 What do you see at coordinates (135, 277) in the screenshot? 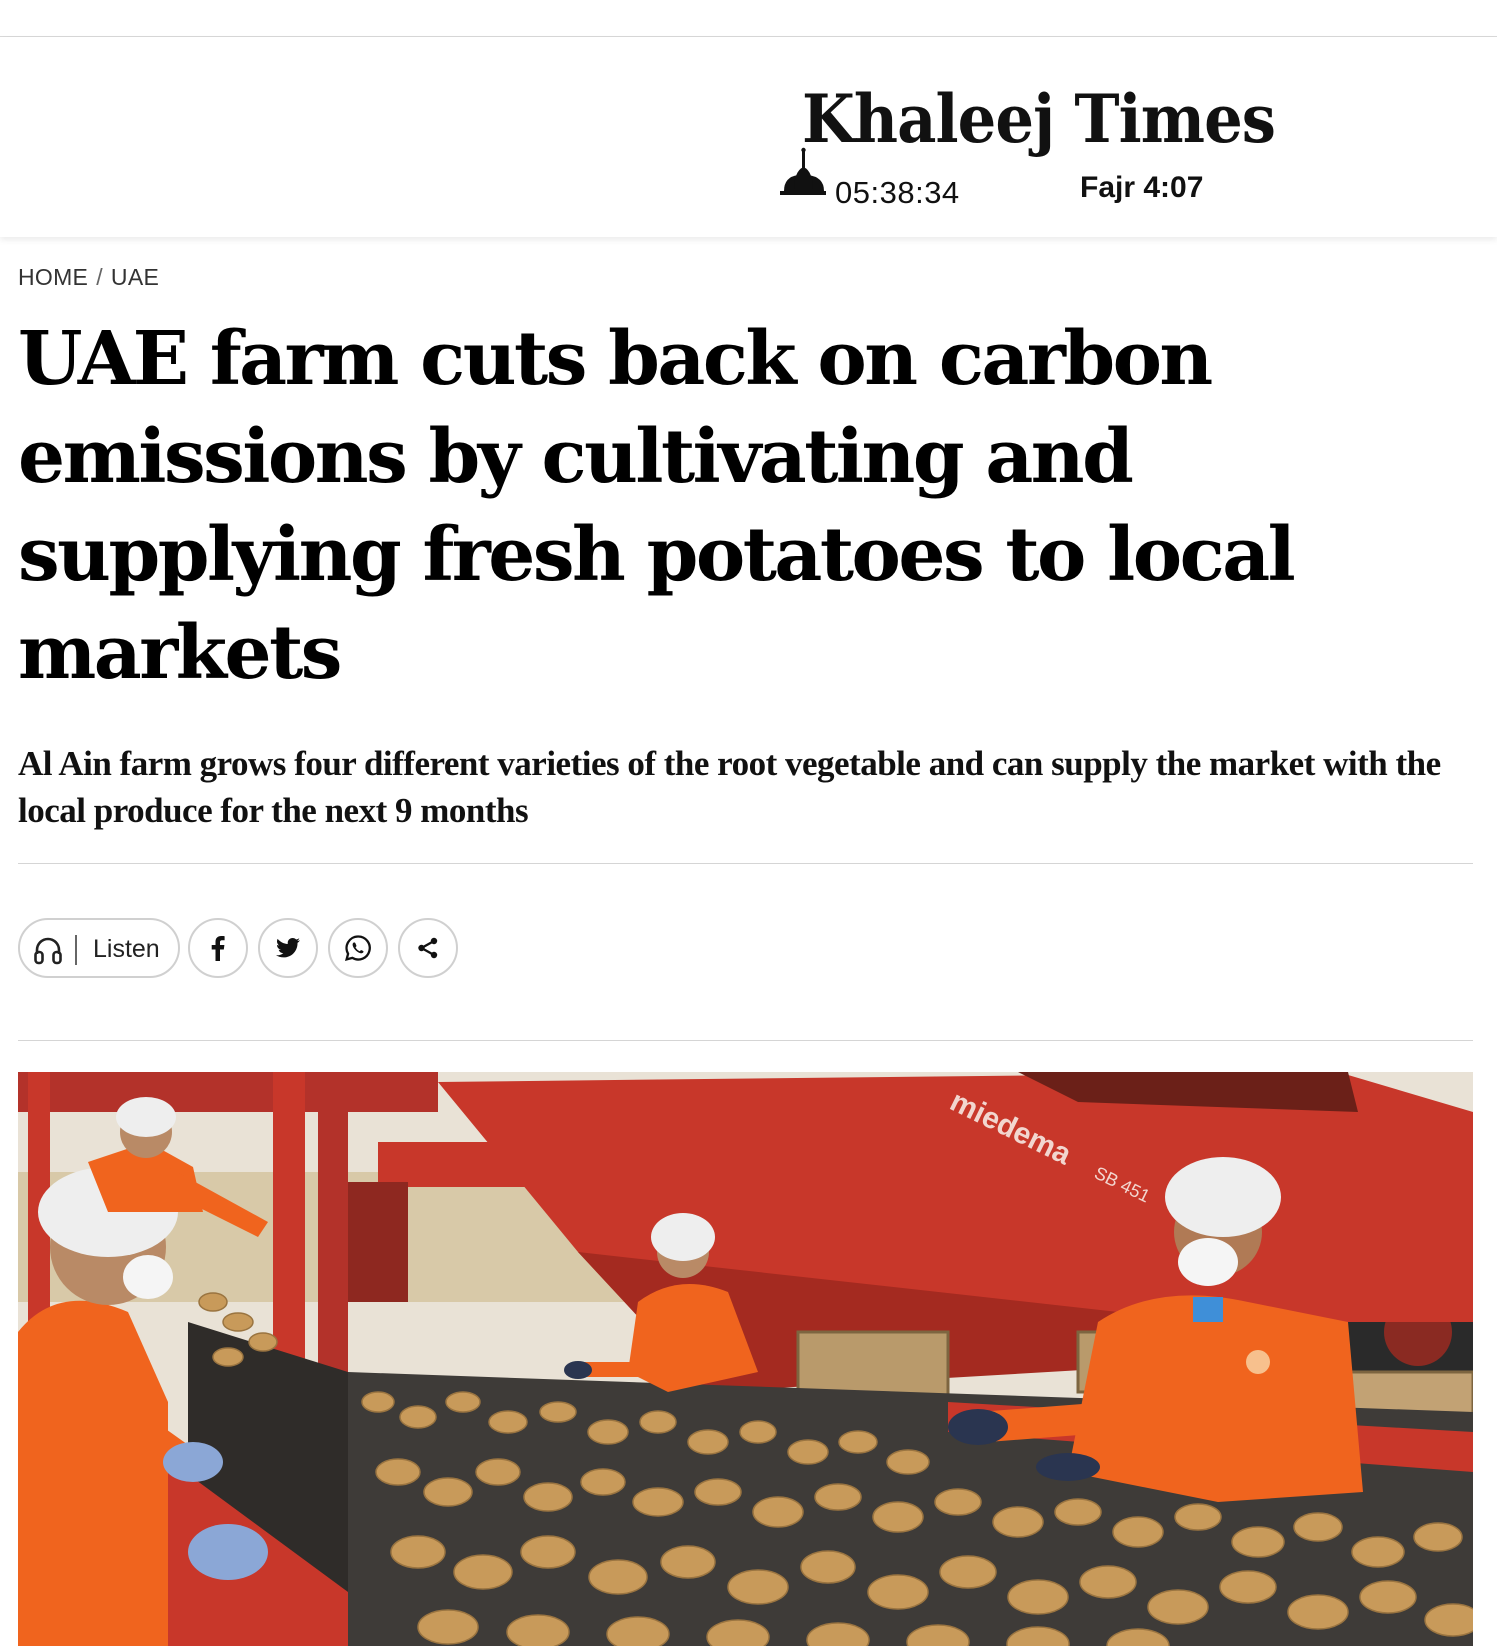
I see `breadcrumb-uae: UAE` at bounding box center [135, 277].